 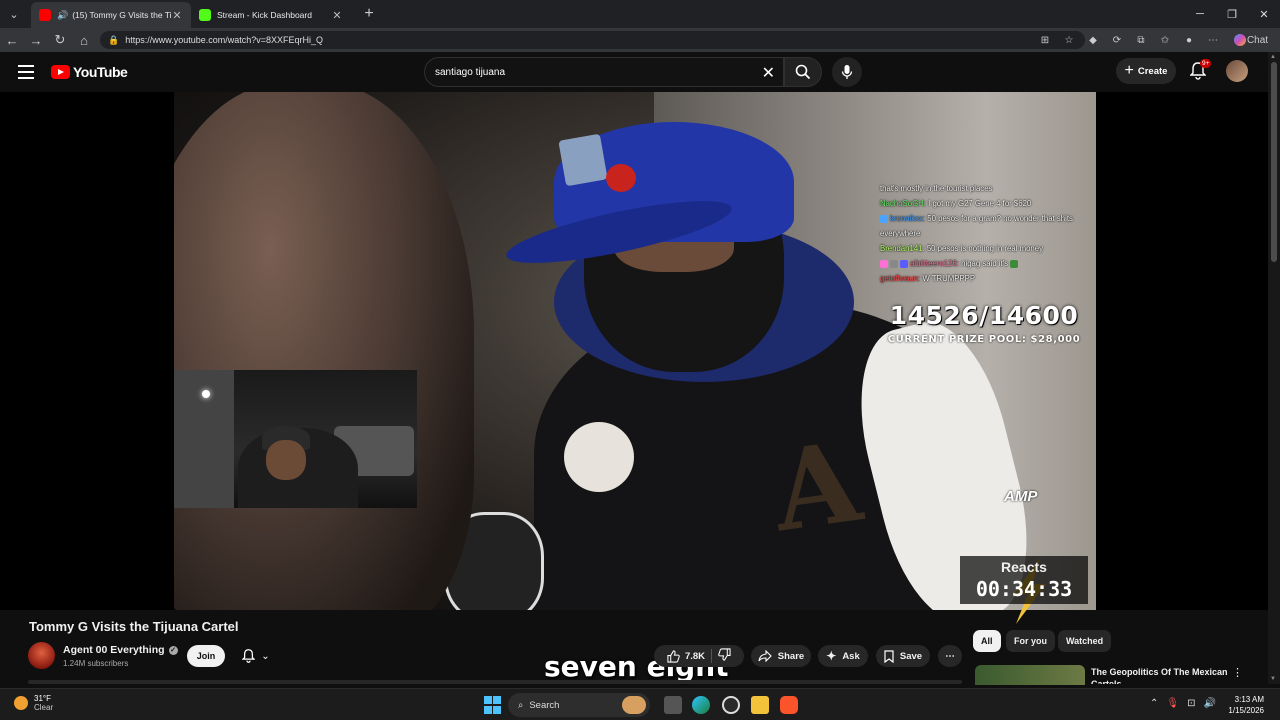 What do you see at coordinates (768, 73) in the screenshot?
I see `clear-search-icon: ✕` at bounding box center [768, 73].